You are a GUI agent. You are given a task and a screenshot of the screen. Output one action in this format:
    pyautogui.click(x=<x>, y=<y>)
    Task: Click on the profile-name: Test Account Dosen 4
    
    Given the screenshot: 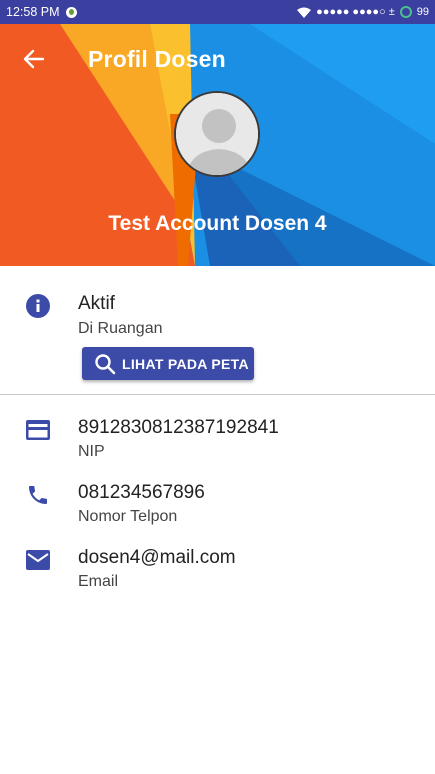 What is the action you would take?
    pyautogui.click(x=217, y=223)
    